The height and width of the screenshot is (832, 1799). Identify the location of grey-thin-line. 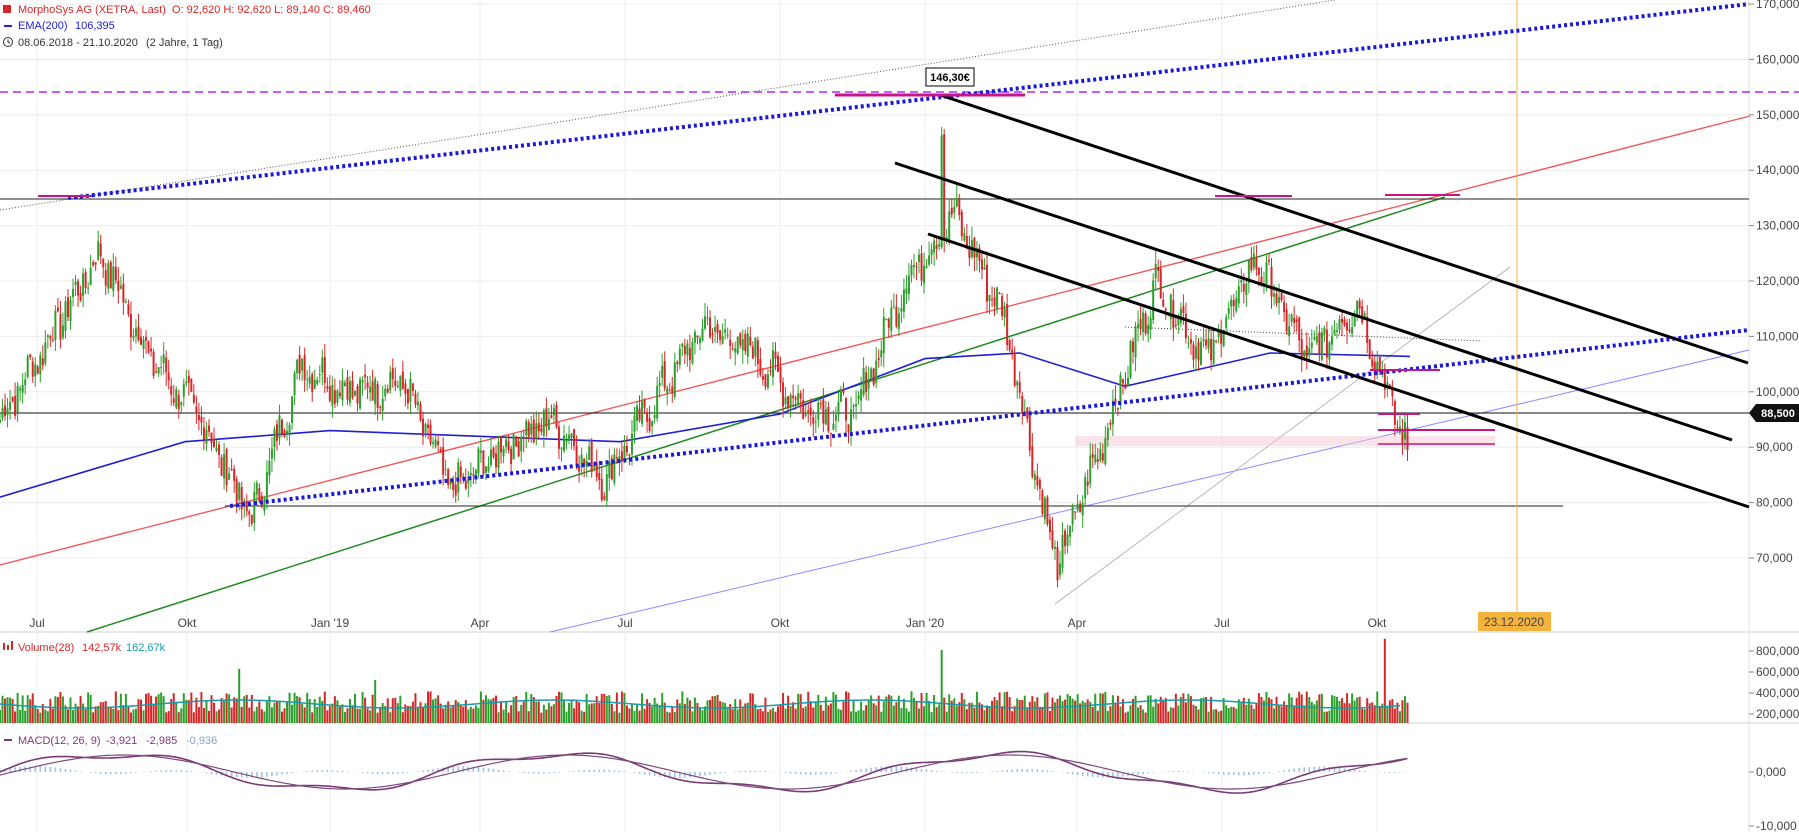
(1282, 435).